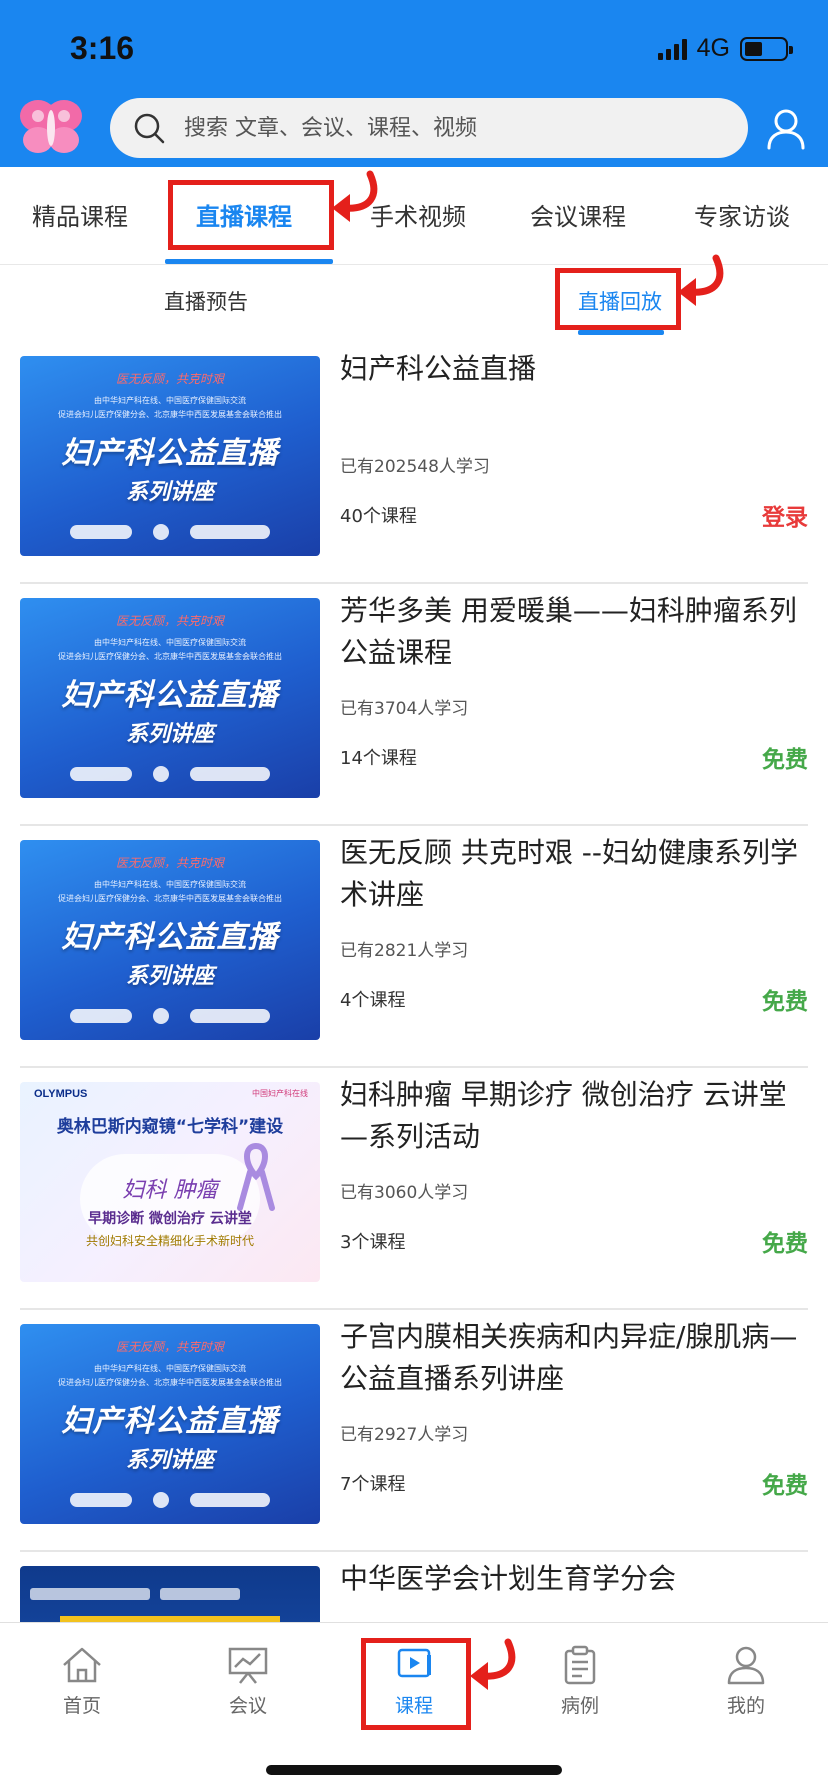  I want to click on olympus-brand: OLYMPUS, so click(61, 1094).